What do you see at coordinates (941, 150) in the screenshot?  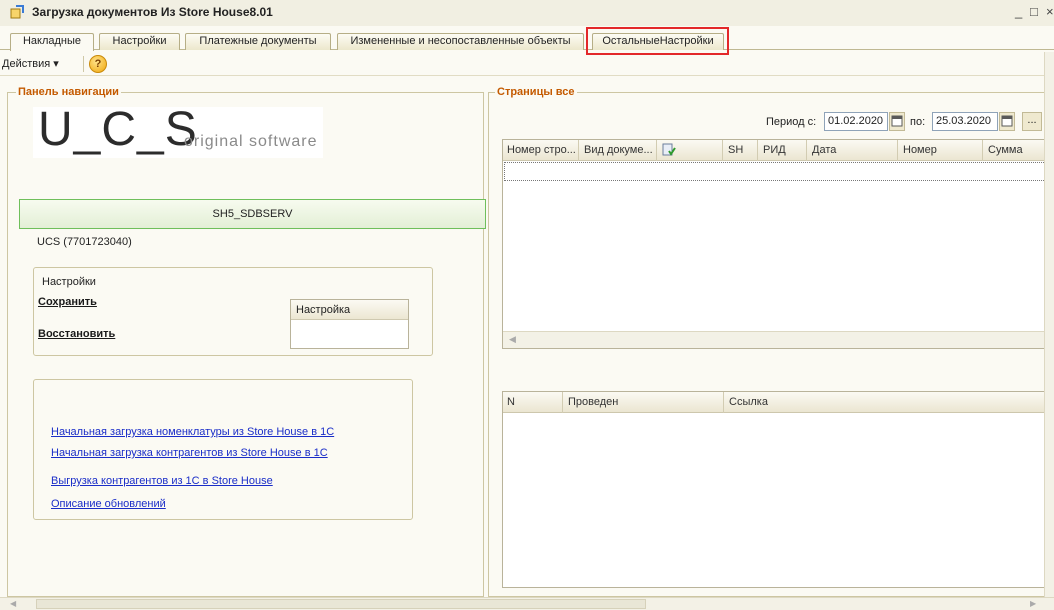 I see `col-number: Номер` at bounding box center [941, 150].